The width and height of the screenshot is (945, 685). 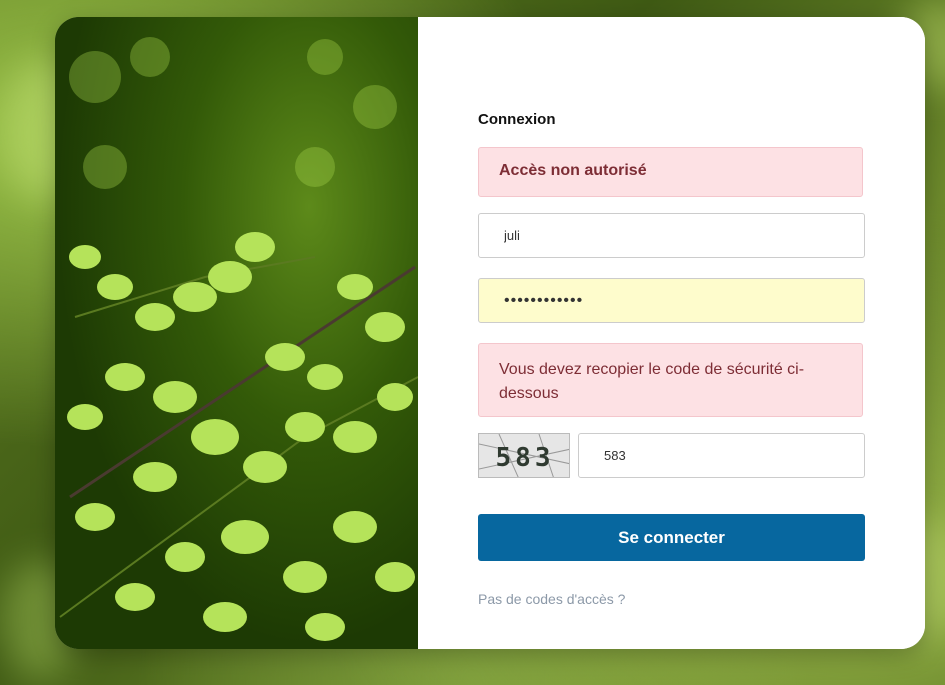 What do you see at coordinates (670, 172) in the screenshot?
I see `error-alert: Accès non autorisé` at bounding box center [670, 172].